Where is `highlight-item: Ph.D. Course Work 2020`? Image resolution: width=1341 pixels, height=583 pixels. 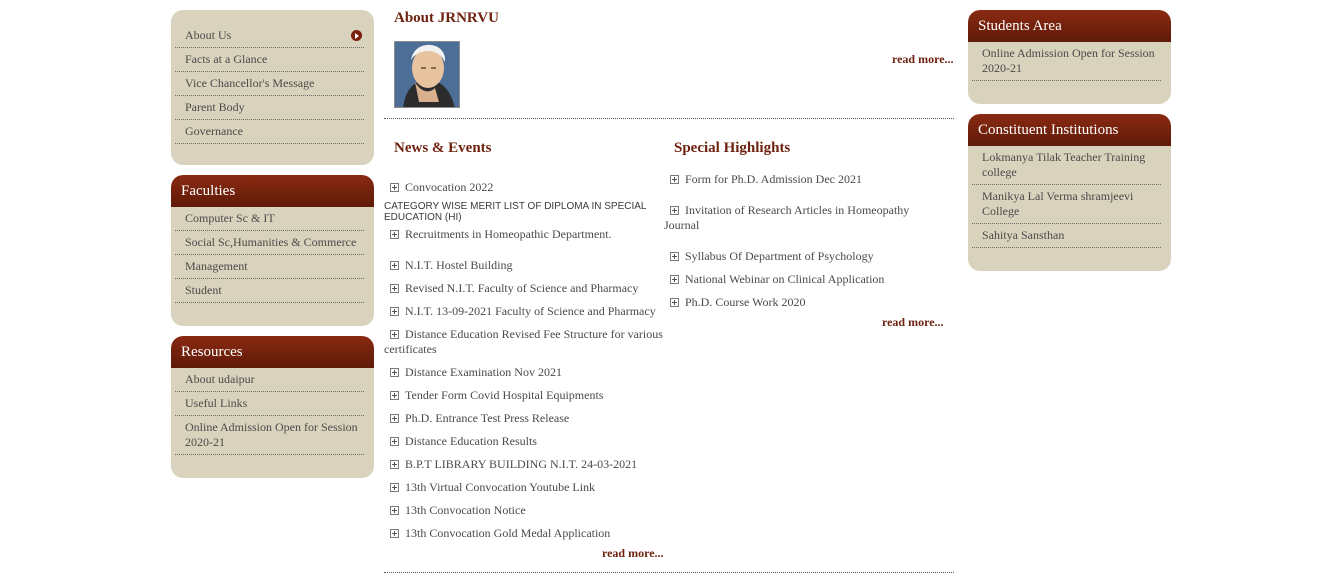 highlight-item: Ph.D. Course Work 2020 is located at coordinates (734, 302).